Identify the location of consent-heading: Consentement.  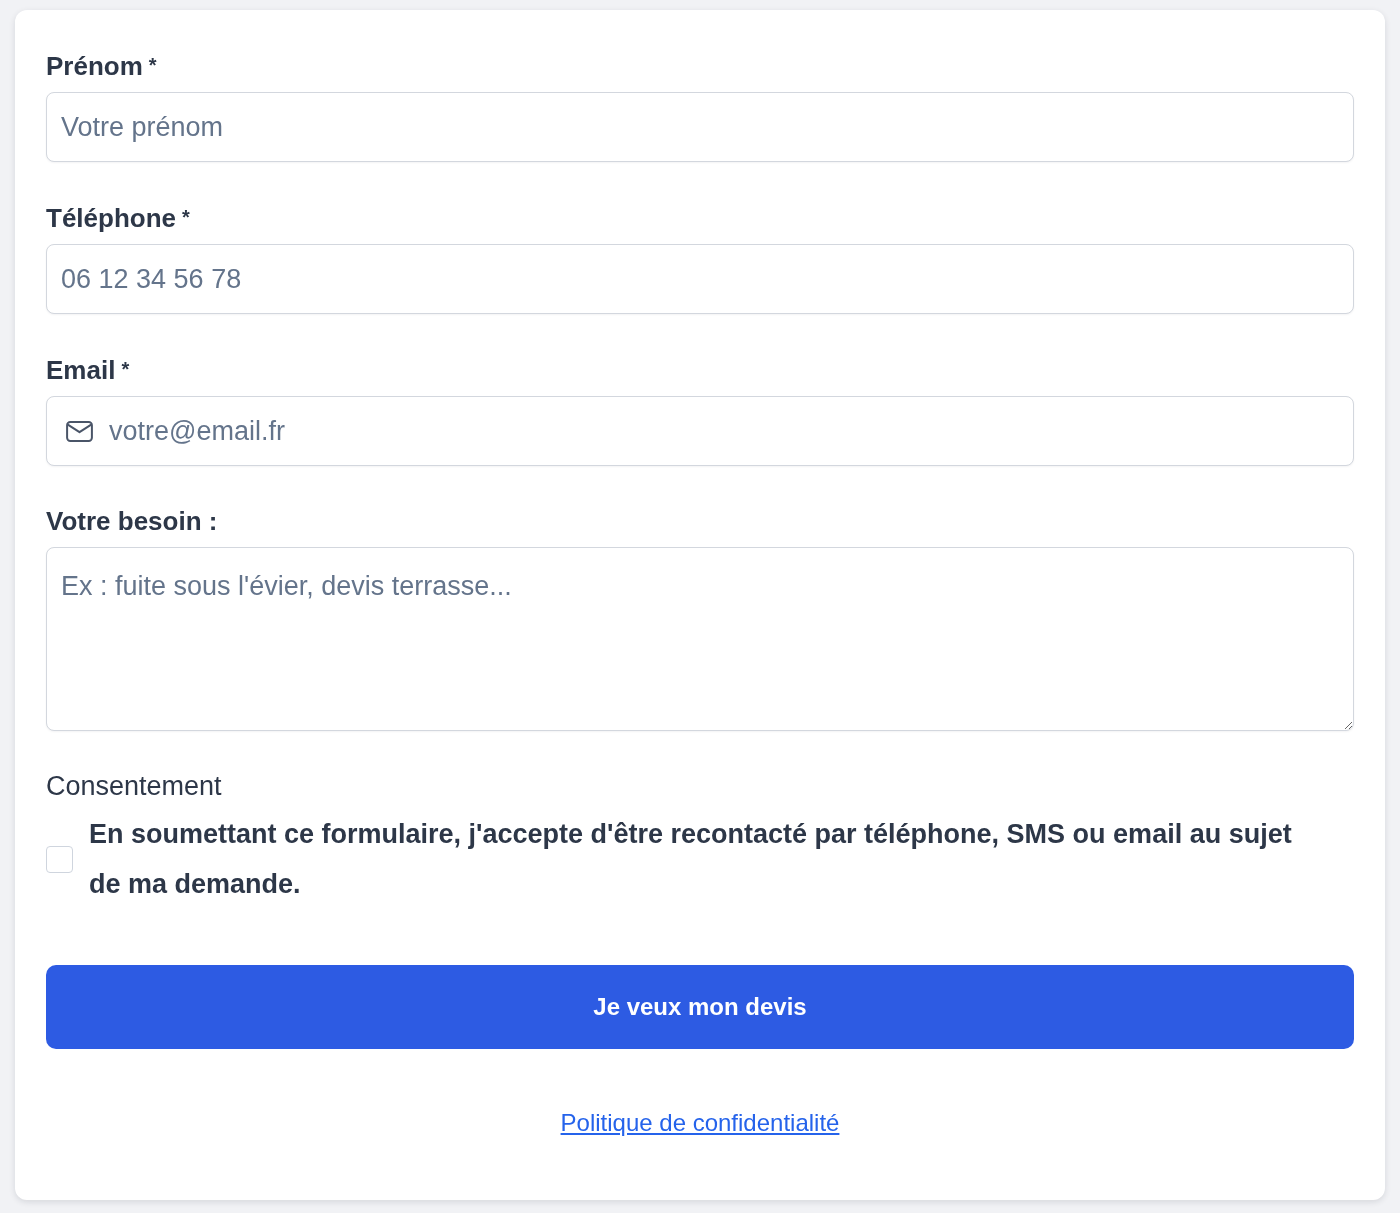
(134, 786).